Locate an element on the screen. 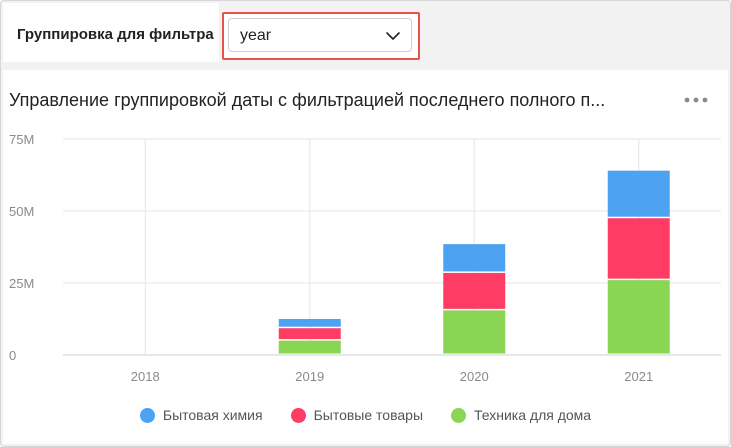  y-tick-label: 50M is located at coordinates (21, 211).